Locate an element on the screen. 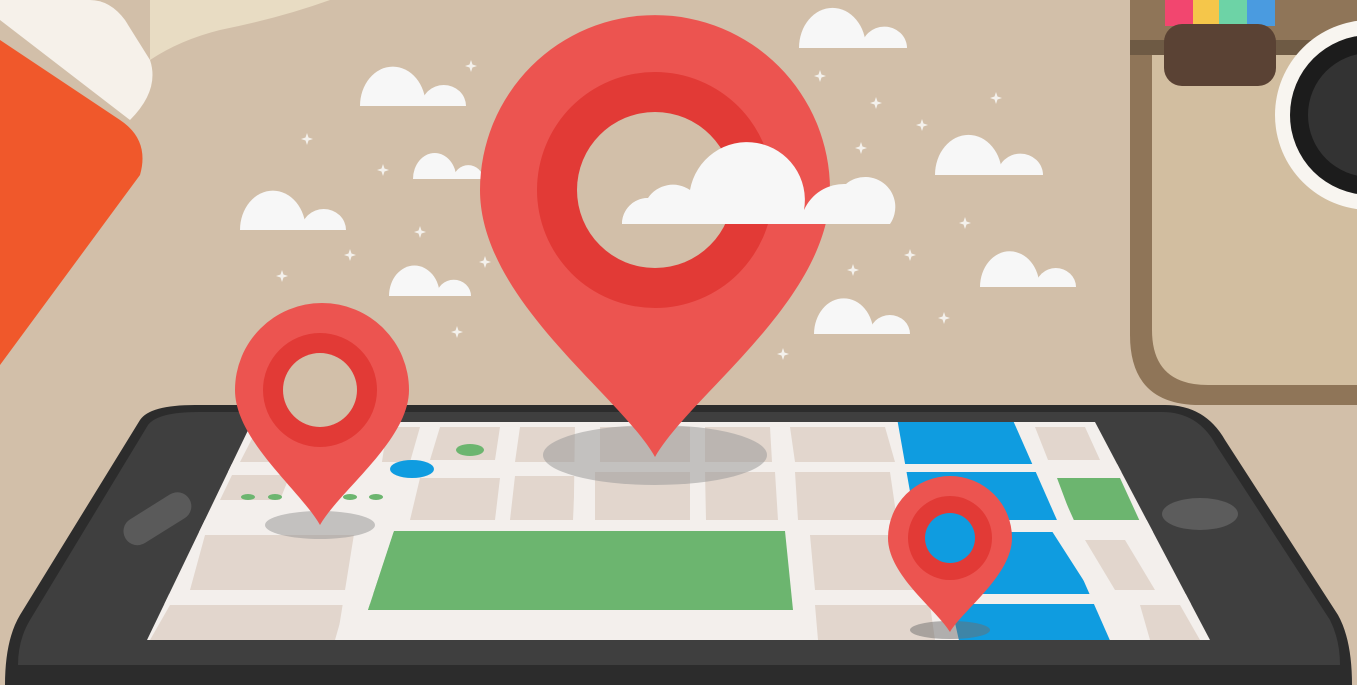 This screenshot has height=685, width=1357. camera-icon is located at coordinates (1243, 202).